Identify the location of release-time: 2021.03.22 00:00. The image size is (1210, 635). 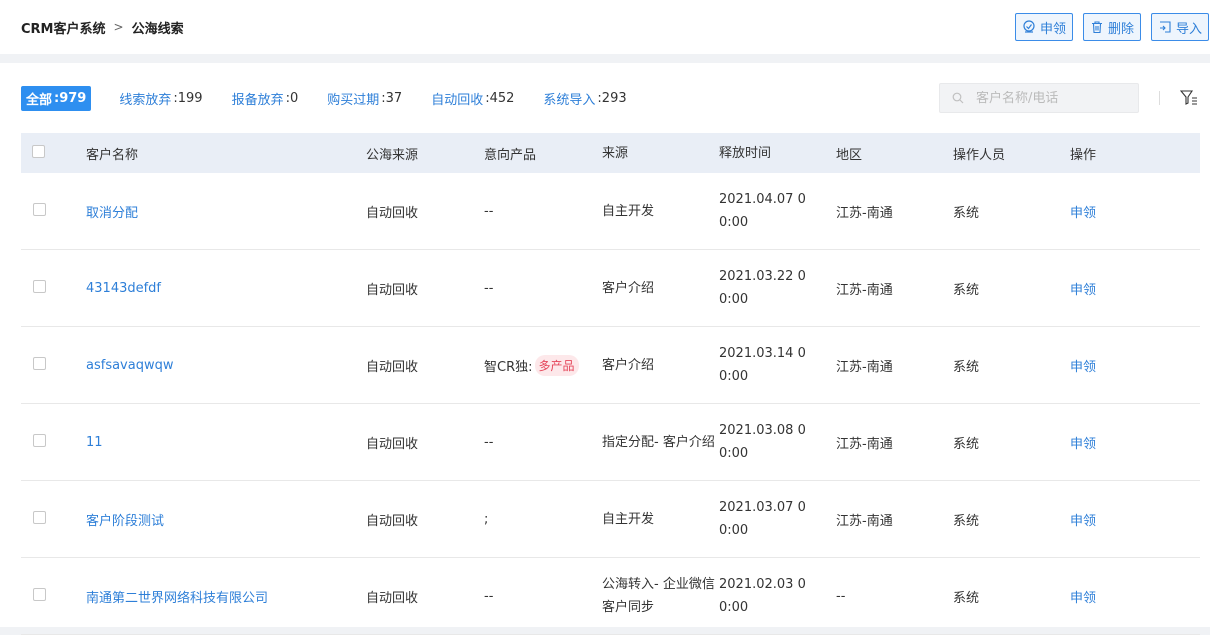
(762, 288).